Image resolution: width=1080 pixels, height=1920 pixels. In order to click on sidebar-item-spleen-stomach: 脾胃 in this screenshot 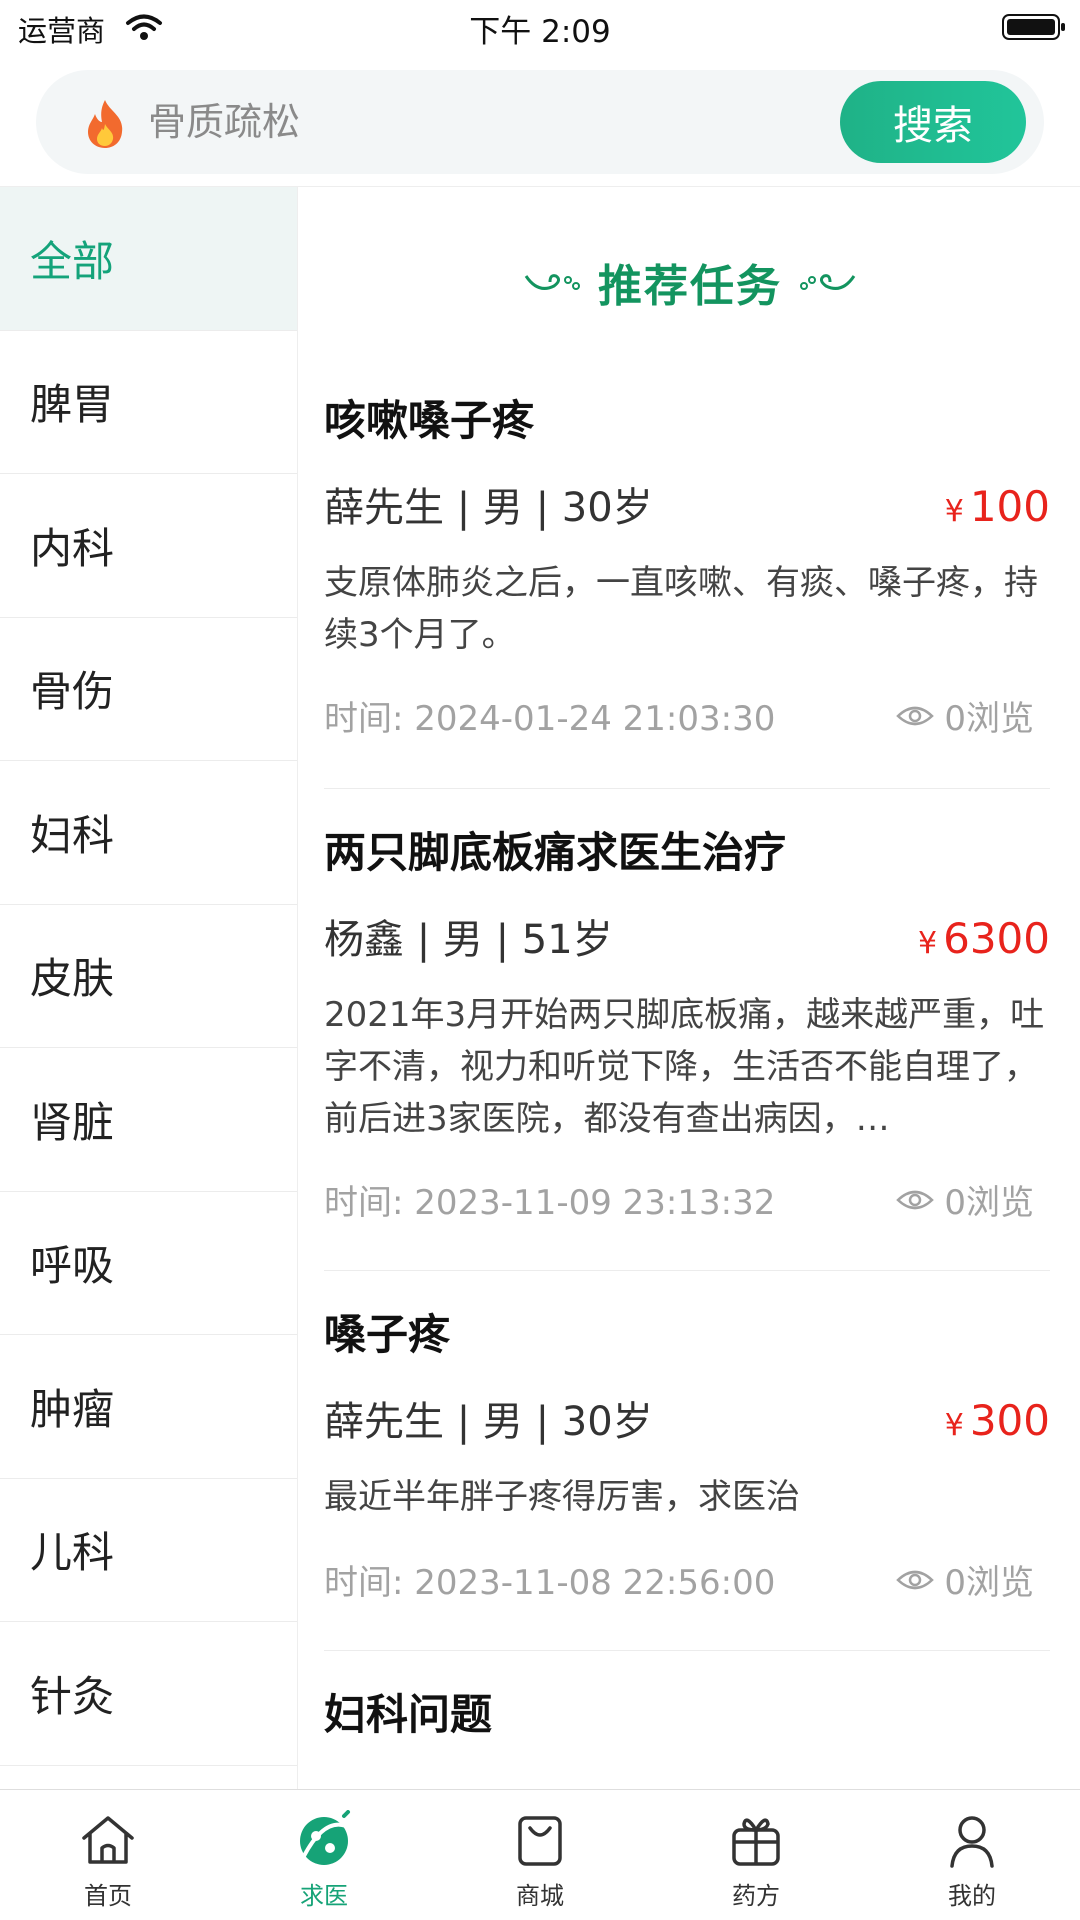, I will do `click(148, 402)`.